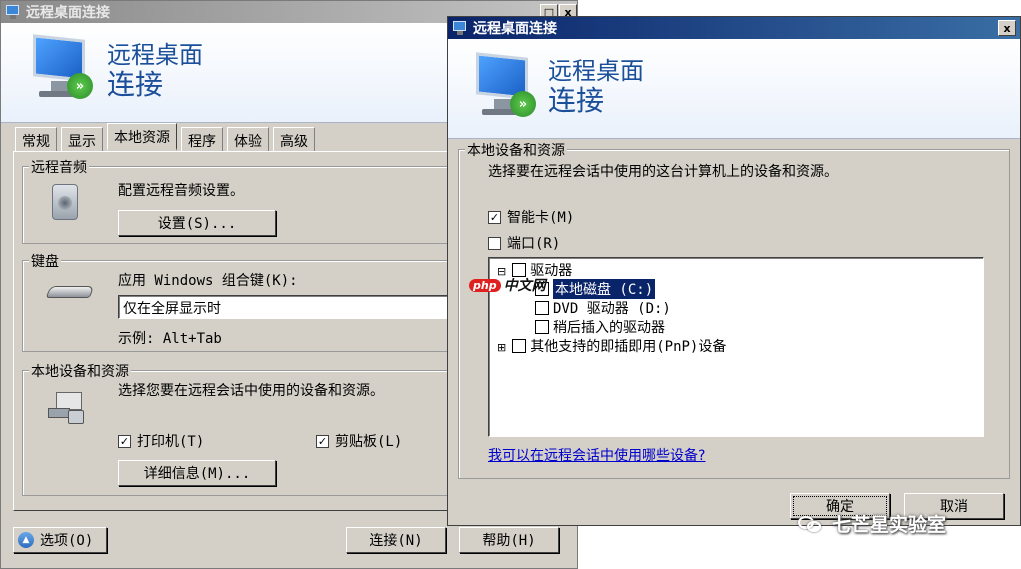  What do you see at coordinates (322, 441) in the screenshot?
I see `clipboard-check-icon: ✓` at bounding box center [322, 441].